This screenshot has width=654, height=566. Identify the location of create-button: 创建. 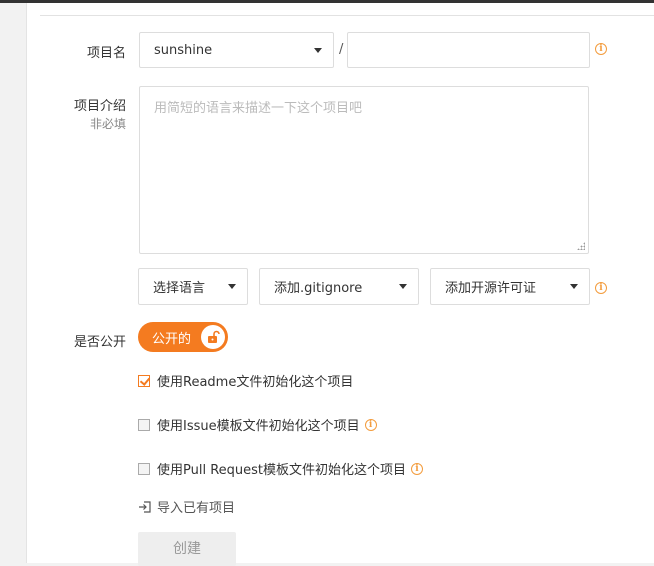
(187, 549).